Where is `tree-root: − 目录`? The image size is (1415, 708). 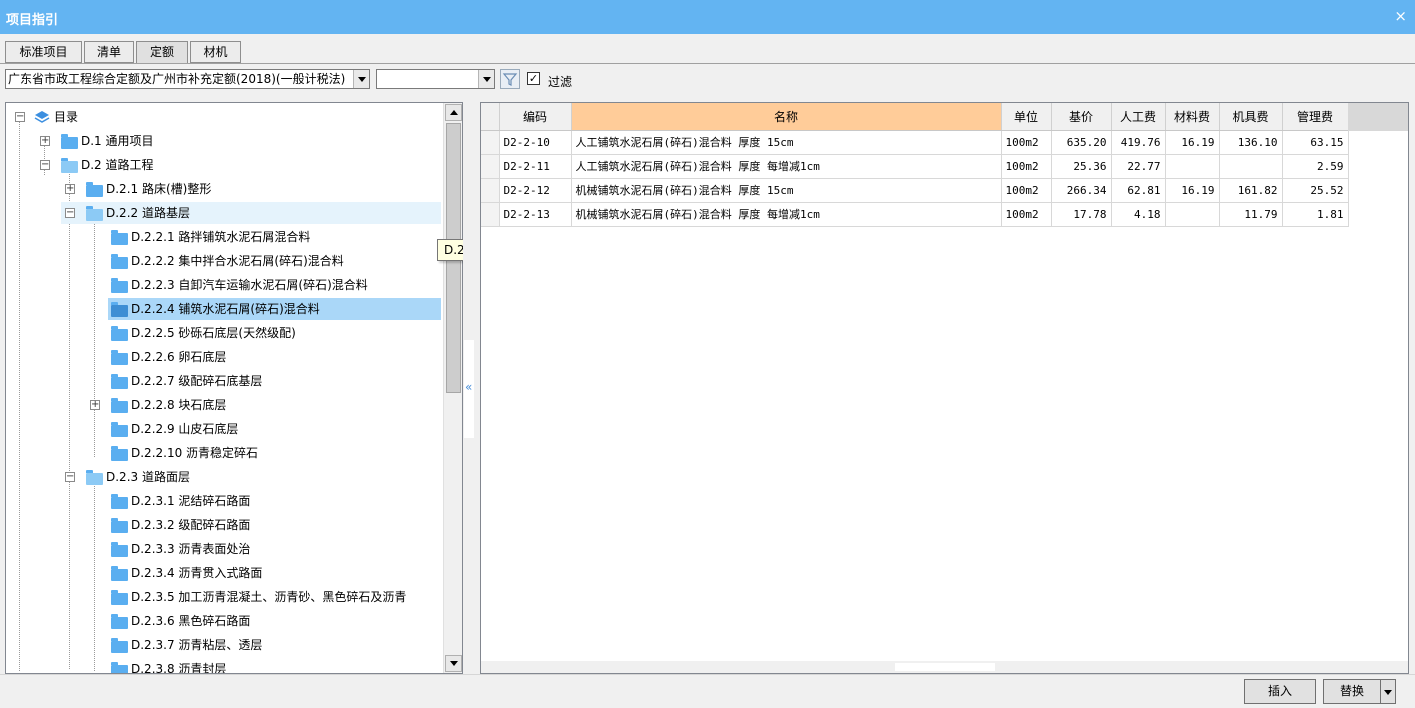
tree-root: − 目录 is located at coordinates (164, 117).